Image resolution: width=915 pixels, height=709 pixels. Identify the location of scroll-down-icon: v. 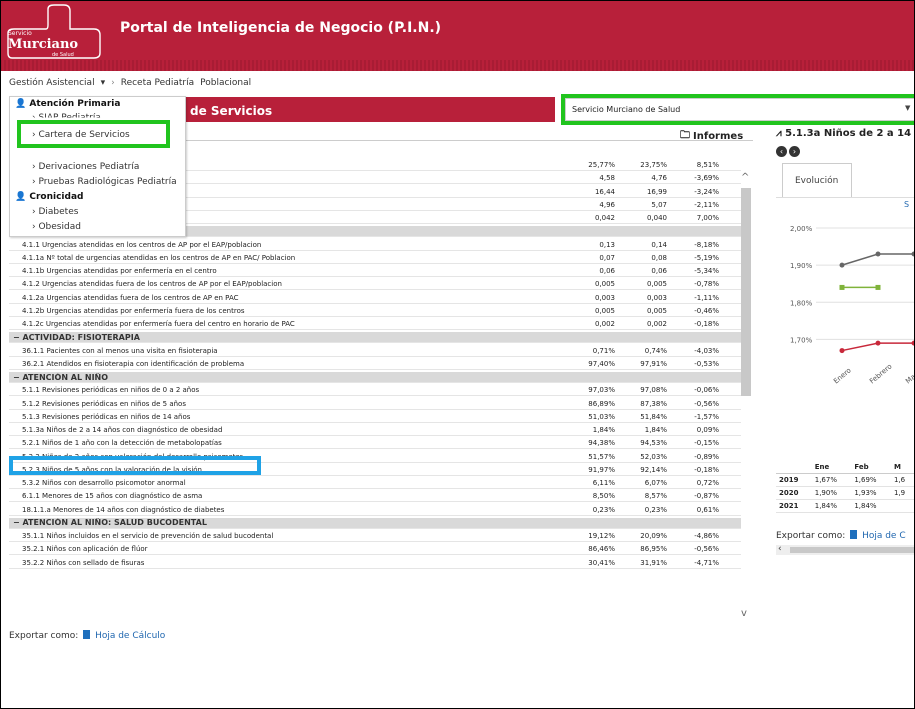
(744, 613).